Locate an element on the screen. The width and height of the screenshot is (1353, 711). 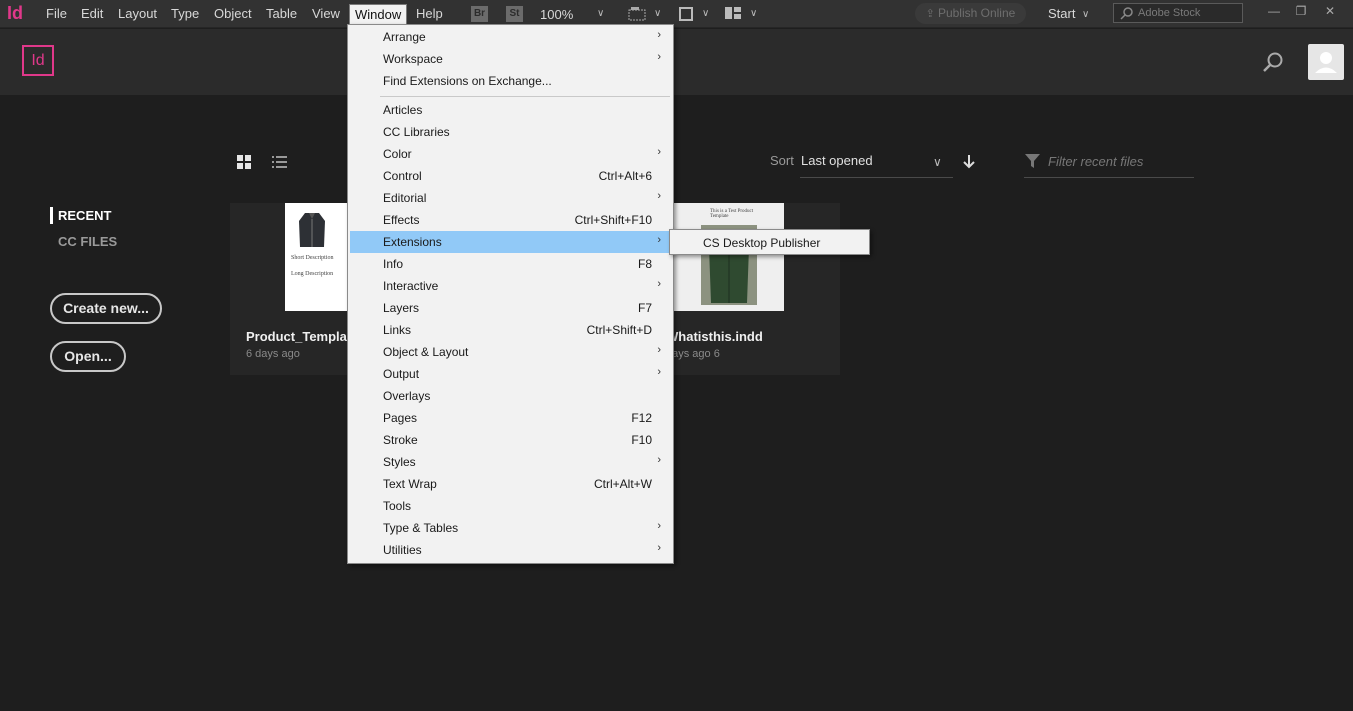
menu-item-shortcut: Ctrl+Alt+6 is located at coordinates (625, 176).